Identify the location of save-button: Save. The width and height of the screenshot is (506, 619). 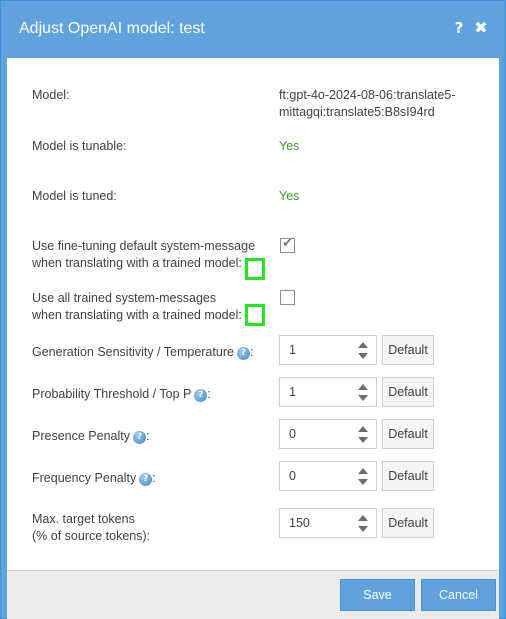
(377, 595).